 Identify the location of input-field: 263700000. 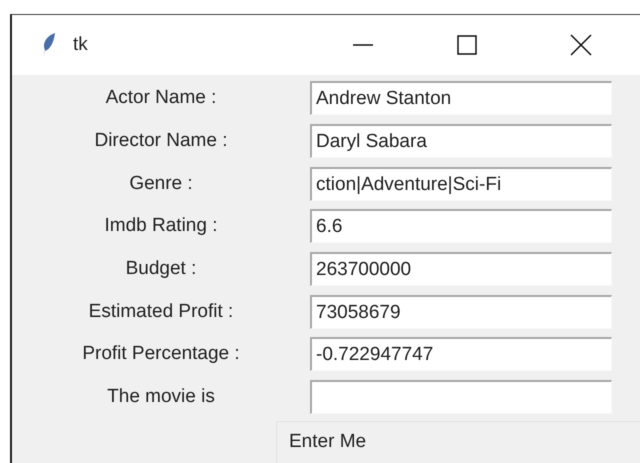
(461, 269).